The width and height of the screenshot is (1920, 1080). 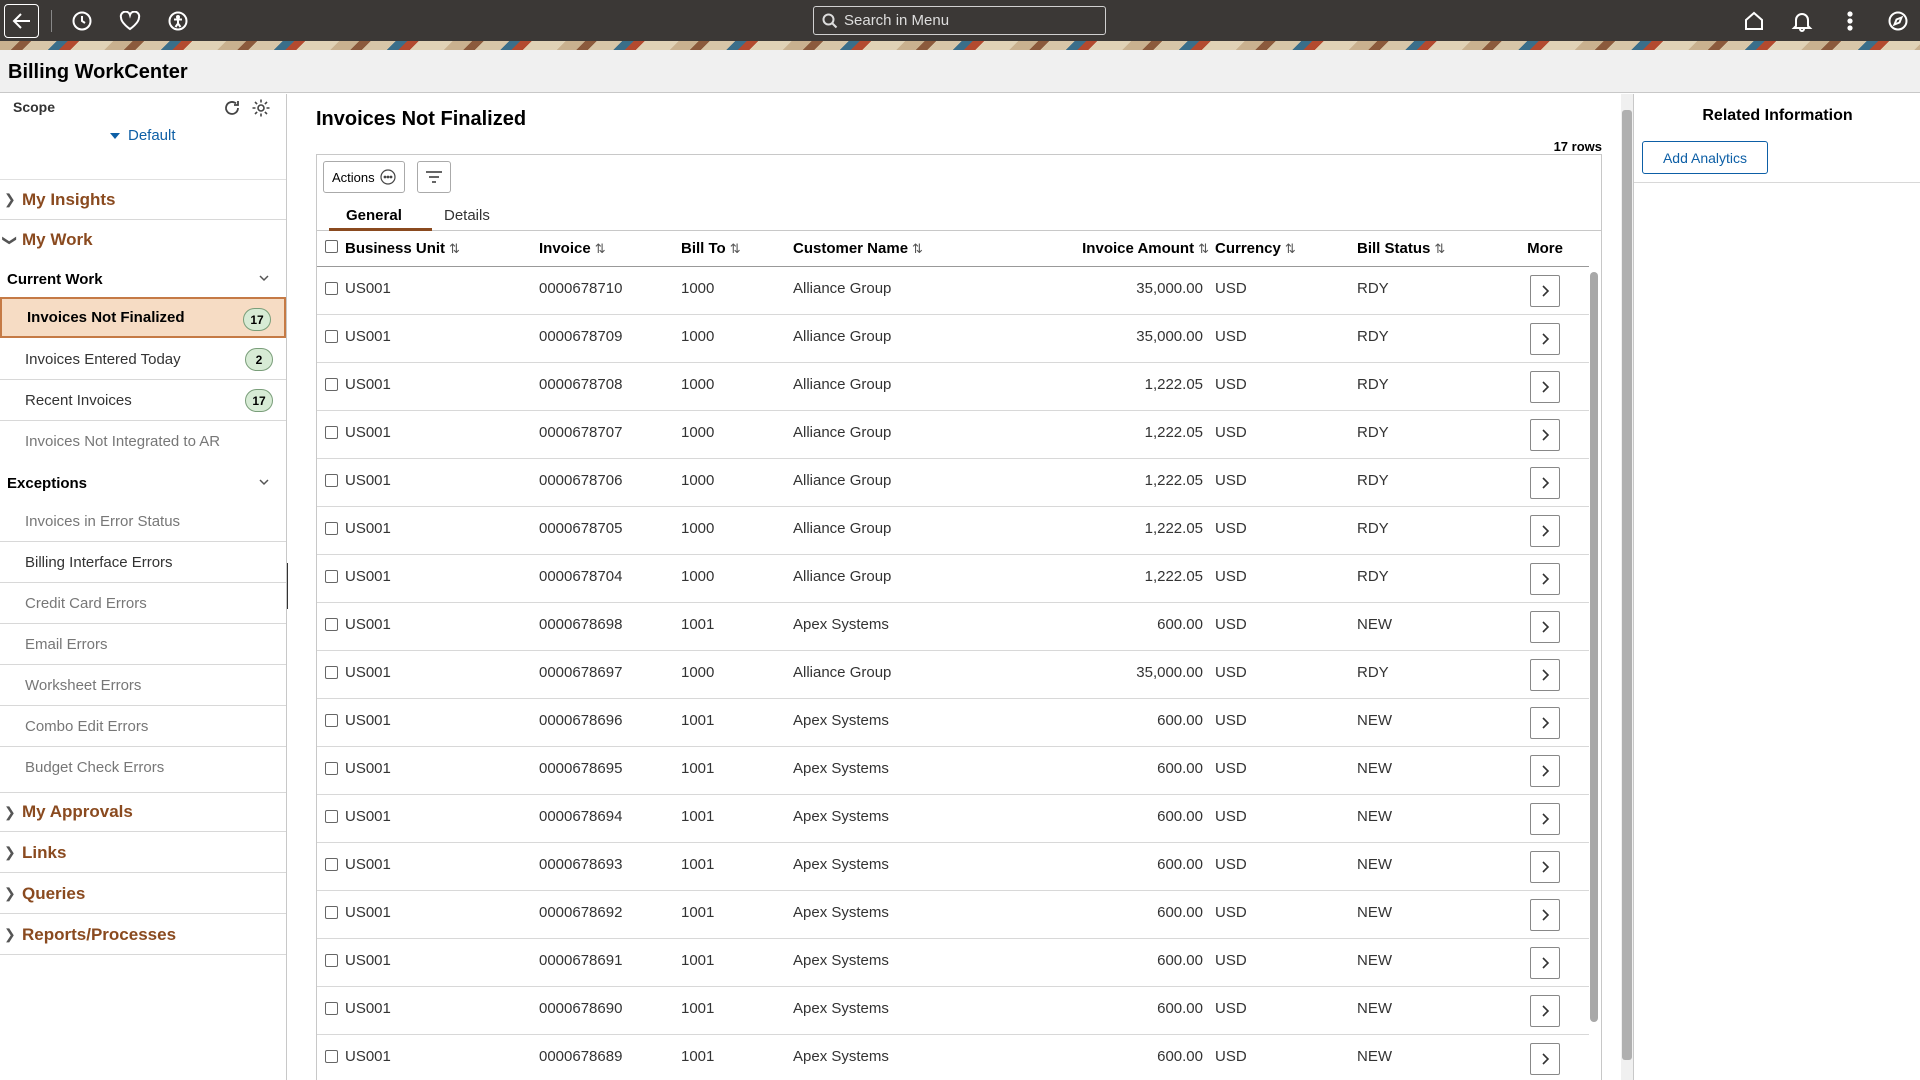 What do you see at coordinates (1802, 21) in the screenshot?
I see `notifications-button` at bounding box center [1802, 21].